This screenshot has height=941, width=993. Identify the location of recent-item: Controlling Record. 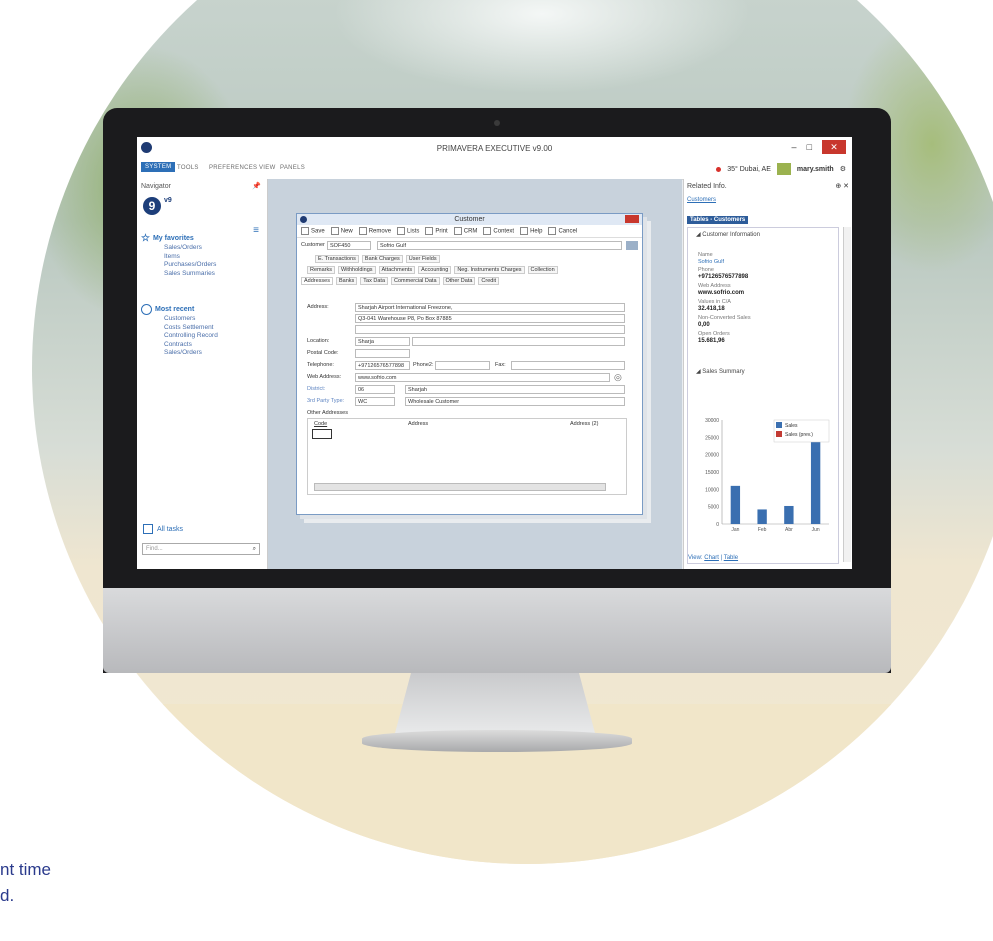
(191, 336).